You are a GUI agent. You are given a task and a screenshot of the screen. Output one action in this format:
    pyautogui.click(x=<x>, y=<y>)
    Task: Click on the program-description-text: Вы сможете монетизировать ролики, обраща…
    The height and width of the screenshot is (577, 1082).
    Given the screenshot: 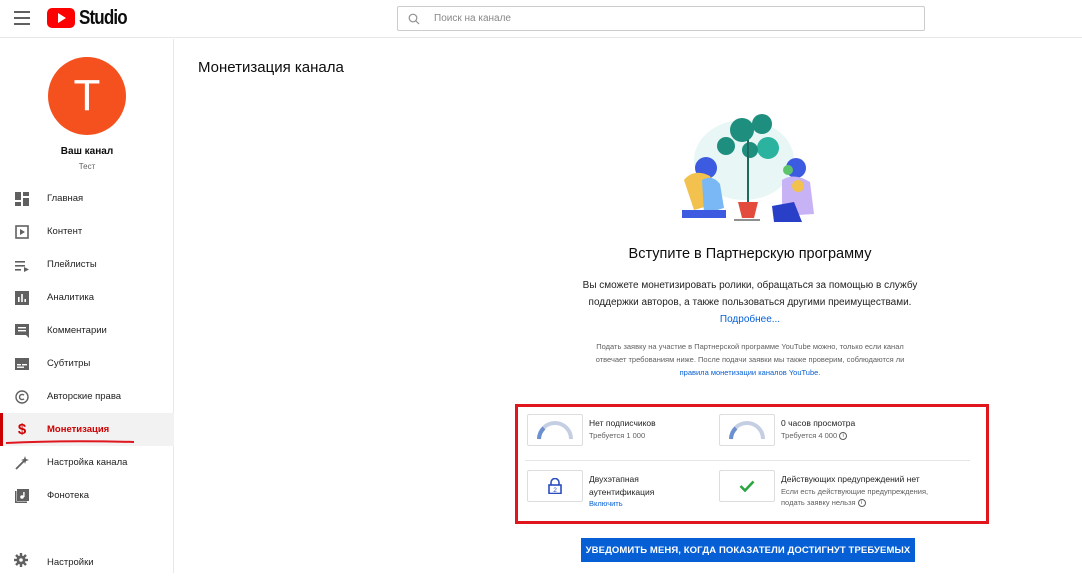 What is the action you would take?
    pyautogui.click(x=750, y=294)
    